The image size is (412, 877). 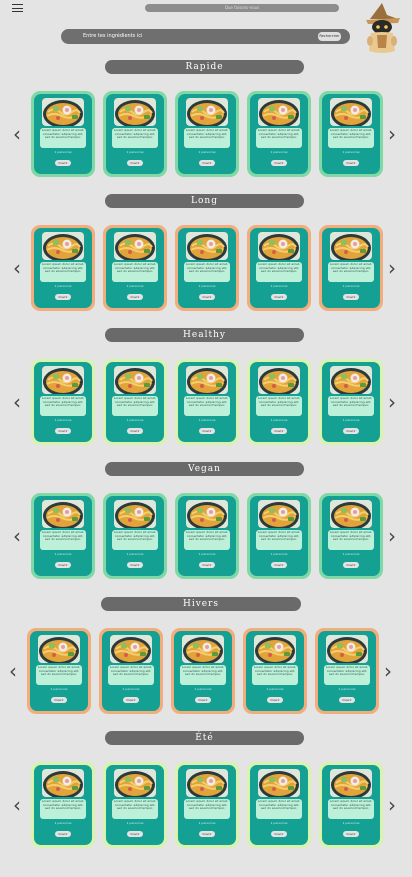 I want to click on search-button: Rechercher, so click(x=329, y=36).